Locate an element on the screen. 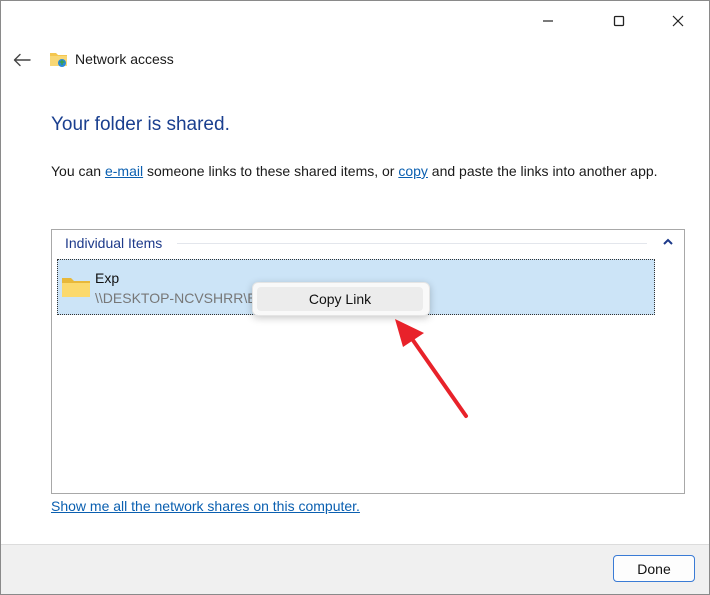 The height and width of the screenshot is (595, 710). back-arrow-icon is located at coordinates (22, 60).